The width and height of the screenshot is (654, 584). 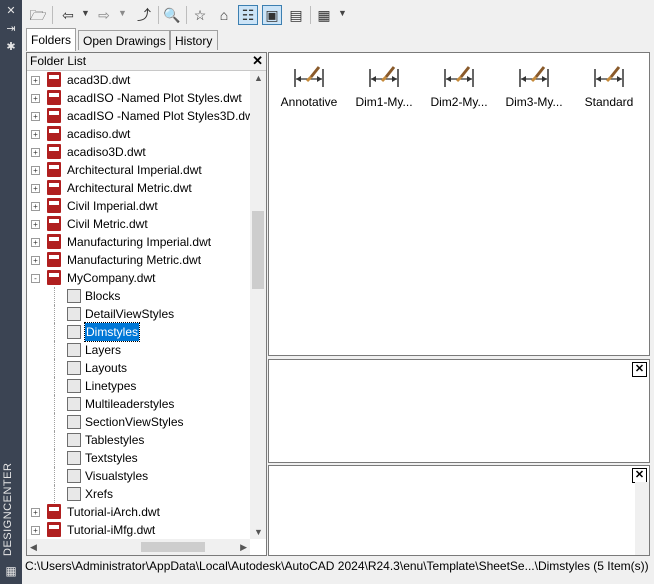 What do you see at coordinates (639, 475) in the screenshot?
I see `close-description-icon: ✕` at bounding box center [639, 475].